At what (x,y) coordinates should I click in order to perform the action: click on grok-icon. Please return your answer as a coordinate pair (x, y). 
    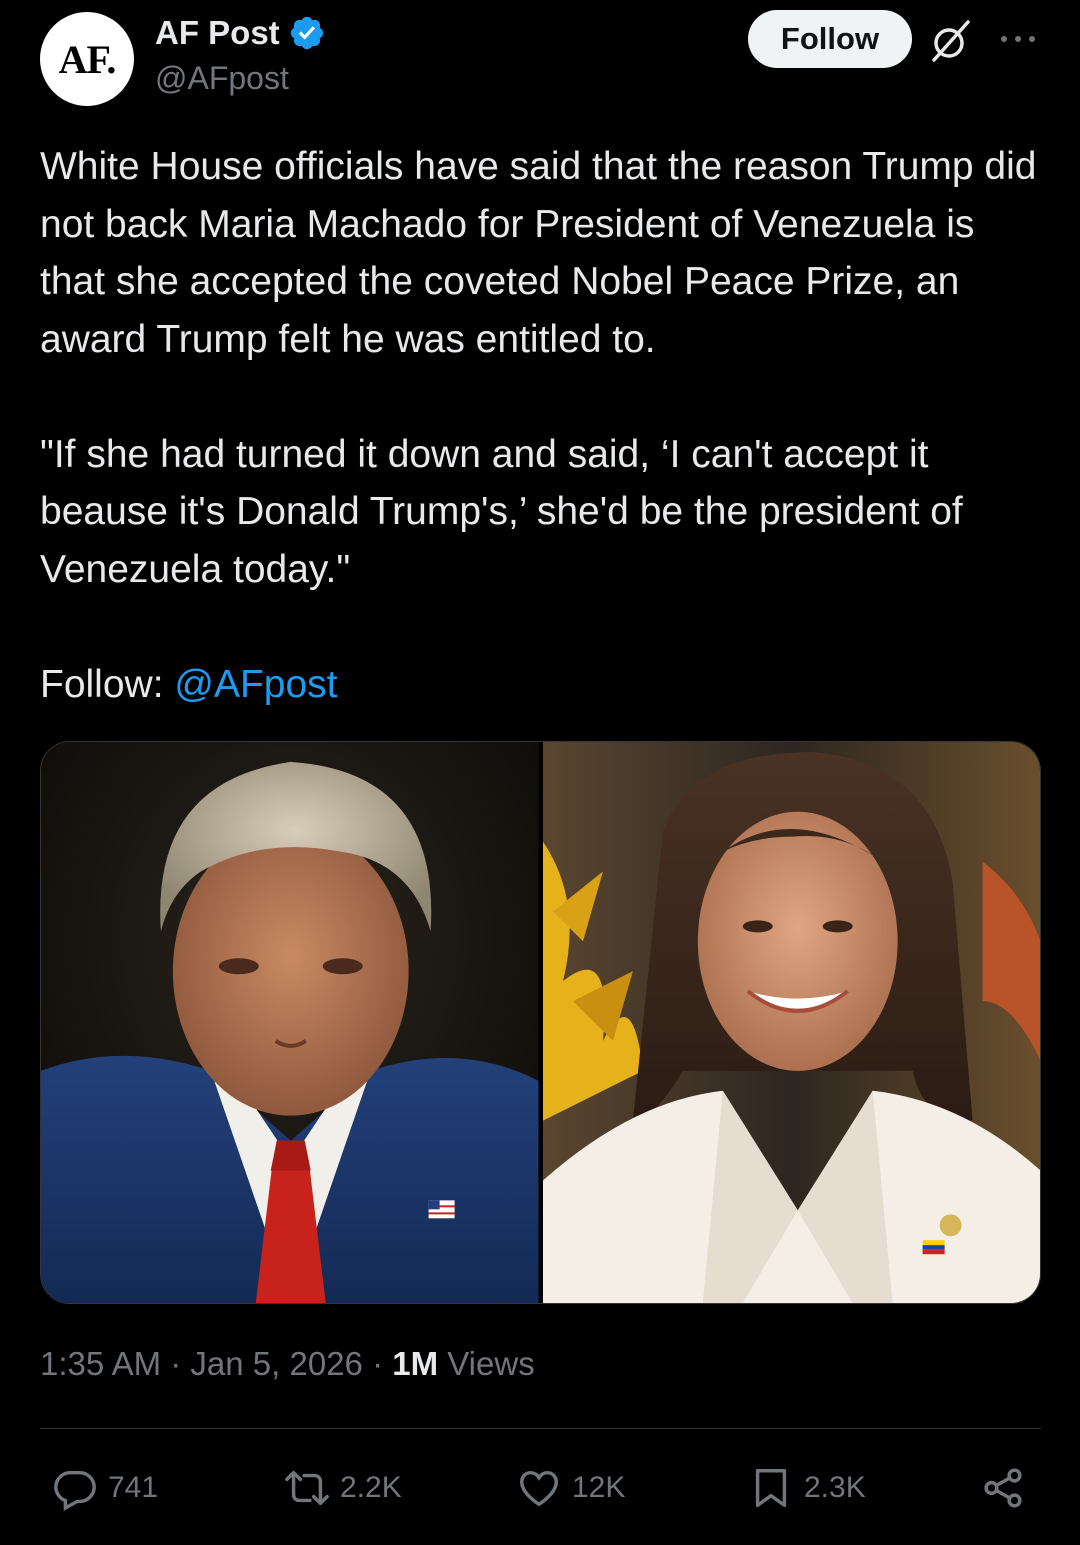
    Looking at the image, I should click on (951, 41).